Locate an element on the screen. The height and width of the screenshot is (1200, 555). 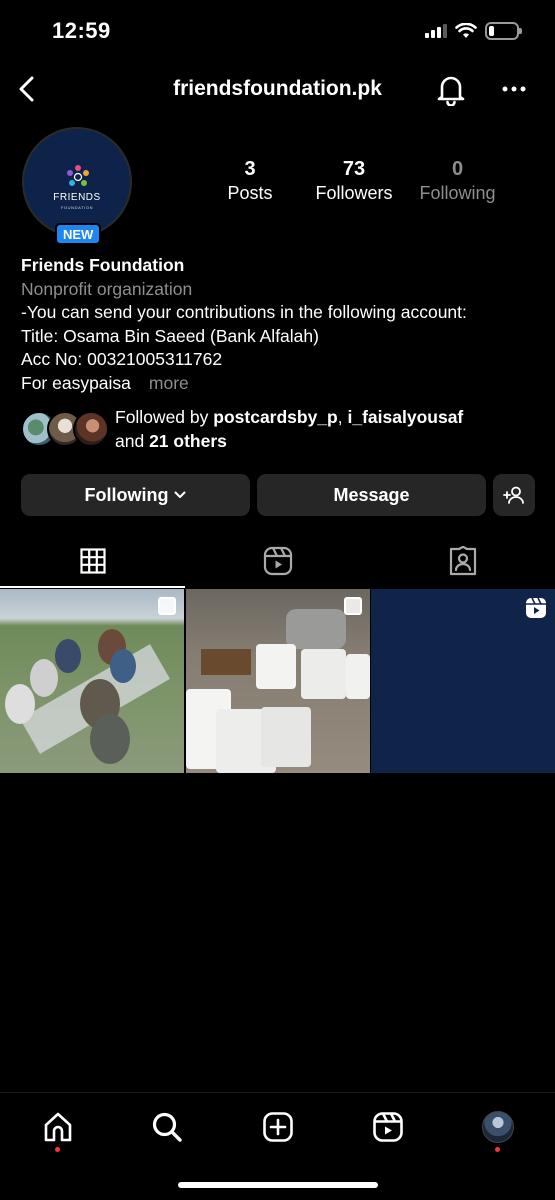
message-button-label: Message is located at coordinates (371, 494).